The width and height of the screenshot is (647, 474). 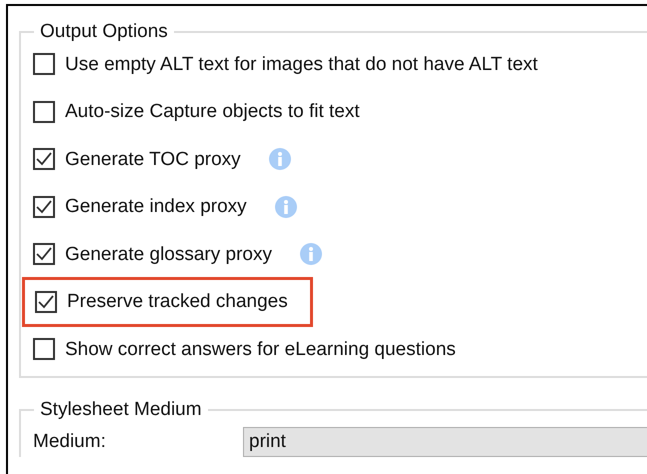 I want to click on checkbox-label: Preserve tracked changes, so click(x=177, y=302).